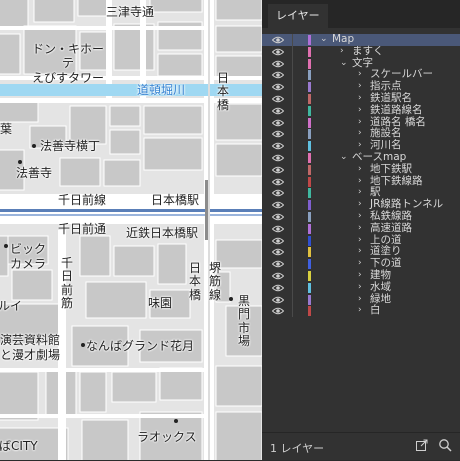 The height and width of the screenshot is (461, 460). I want to click on layer-count: 1 レイヤー, so click(297, 448).